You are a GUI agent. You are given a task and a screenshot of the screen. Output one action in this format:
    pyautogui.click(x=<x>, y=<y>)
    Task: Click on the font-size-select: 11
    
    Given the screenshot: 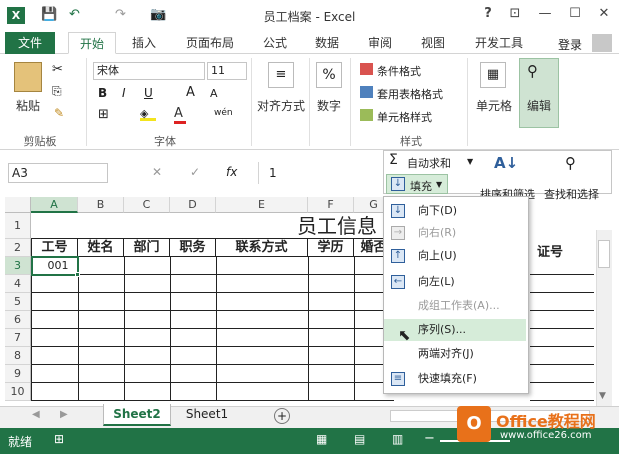 What is the action you would take?
    pyautogui.click(x=227, y=71)
    